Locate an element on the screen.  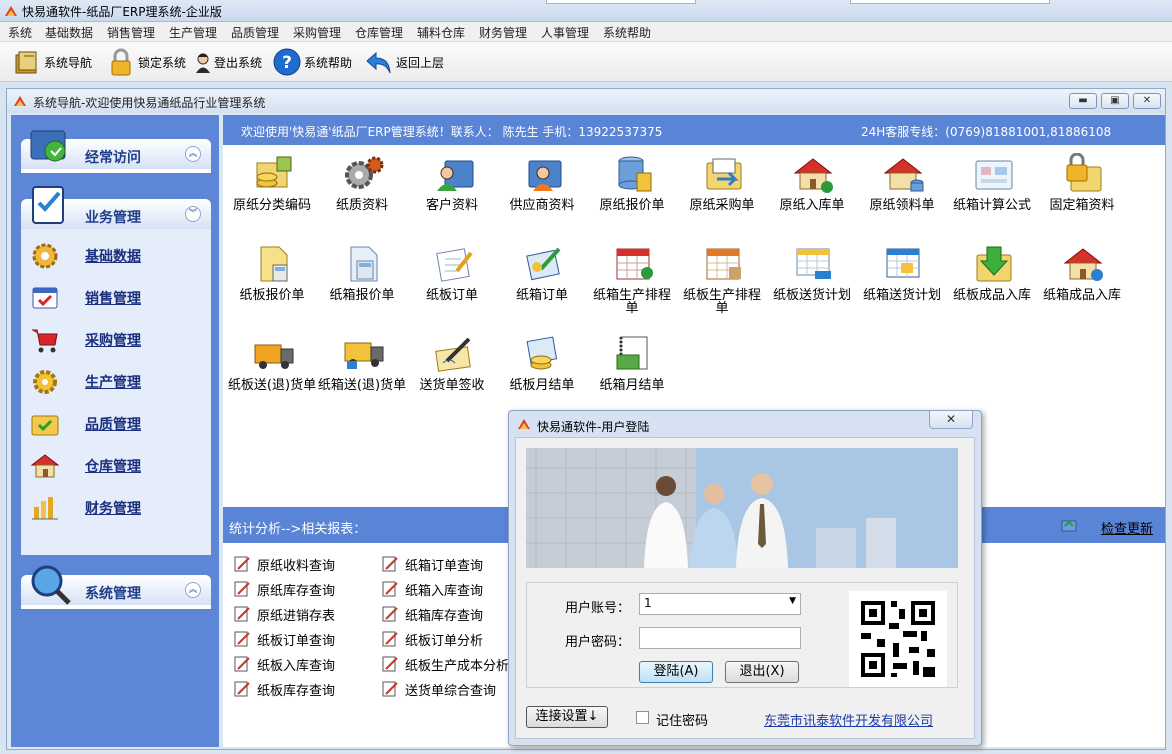
close-button: ✕ is located at coordinates (1147, 101).